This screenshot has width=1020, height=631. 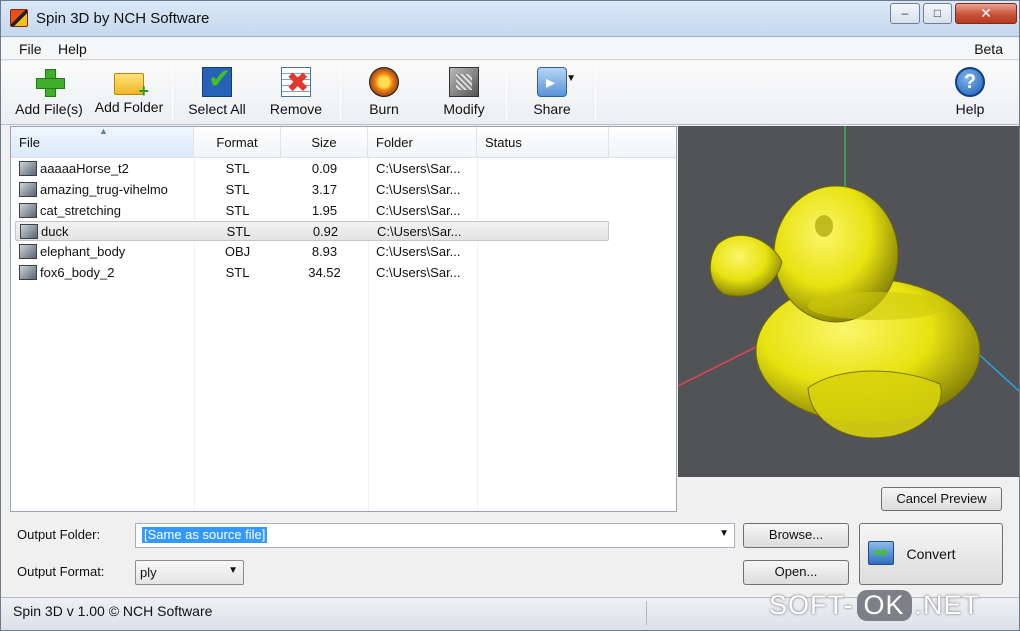 I want to click on convert-label: Convert, so click(x=931, y=554).